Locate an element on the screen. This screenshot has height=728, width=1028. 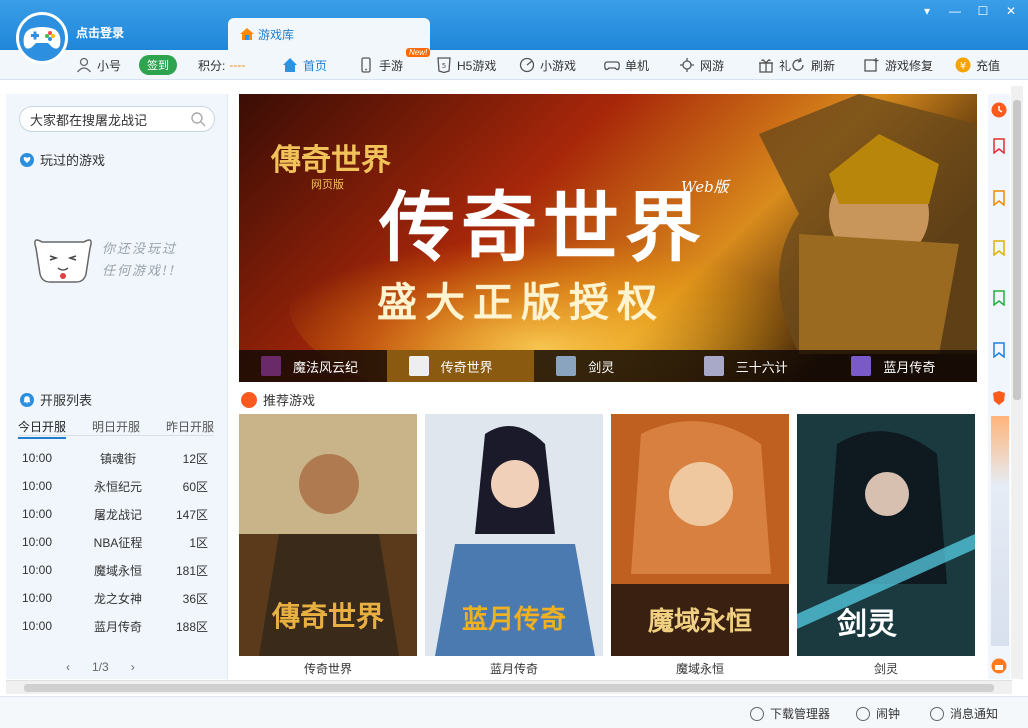
window-controls: ▾ — ☐ ✕ is located at coordinates (969, 11).